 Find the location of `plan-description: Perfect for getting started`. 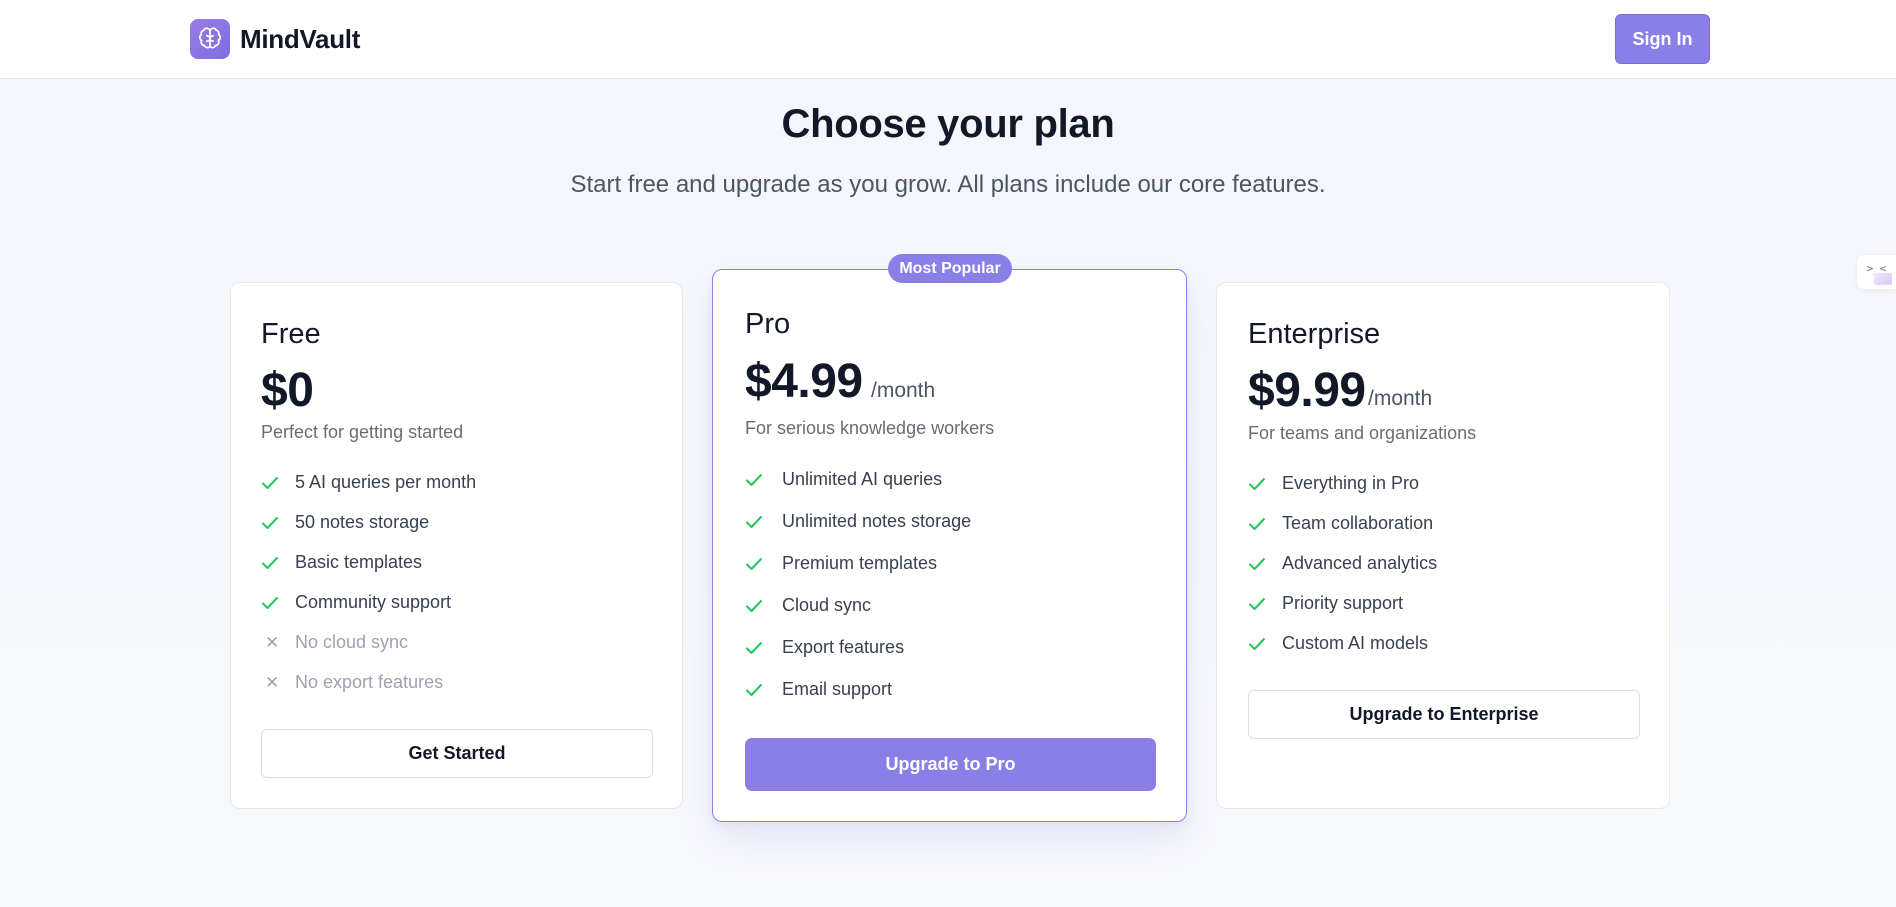

plan-description: Perfect for getting started is located at coordinates (362, 432).